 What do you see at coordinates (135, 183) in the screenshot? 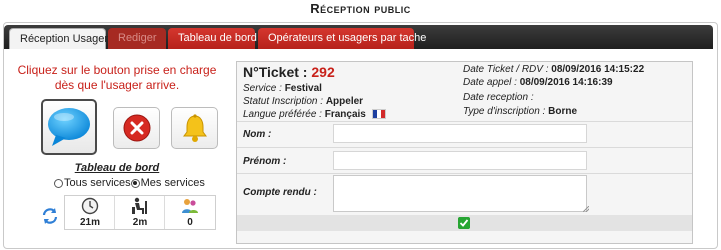
I see `my-services-radio` at bounding box center [135, 183].